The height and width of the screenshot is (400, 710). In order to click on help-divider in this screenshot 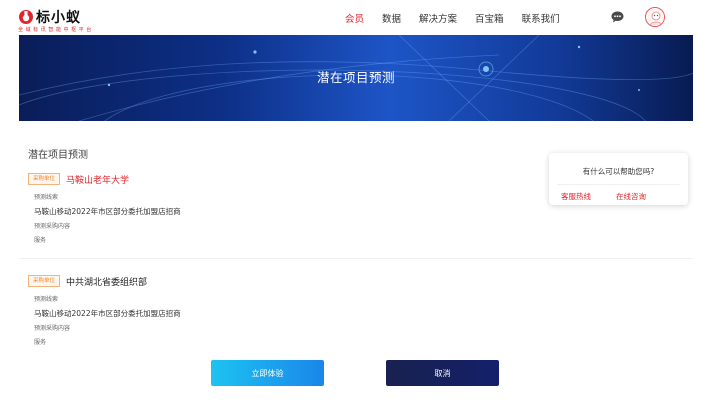, I will do `click(618, 184)`.